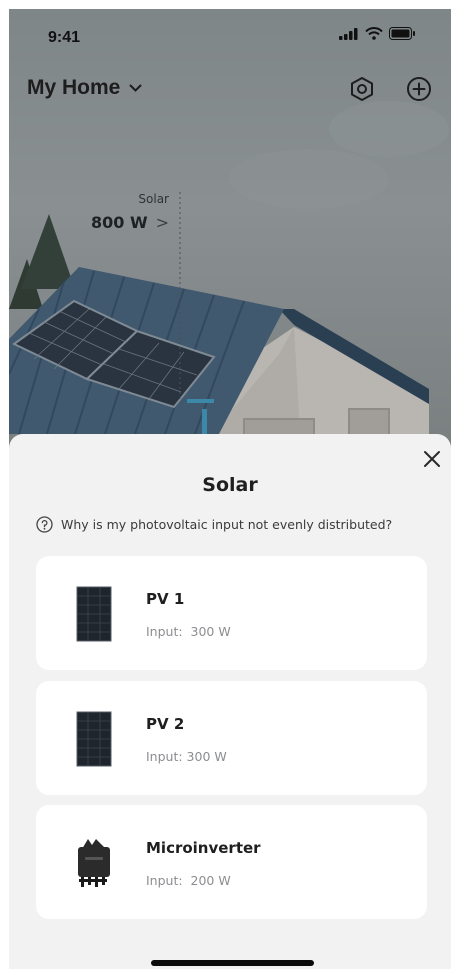 This screenshot has height=969, width=451. I want to click on home-title: My Home, so click(74, 87).